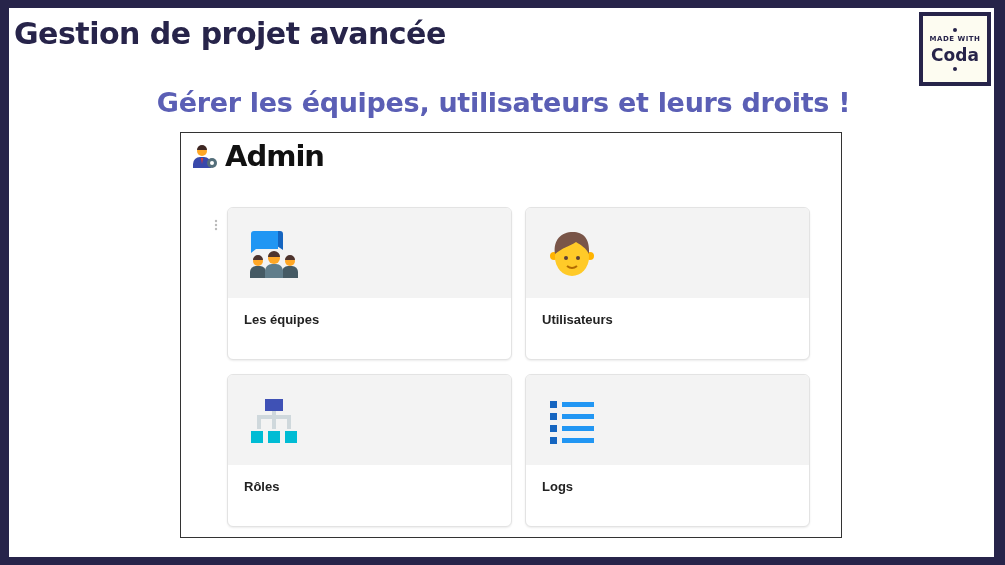  Describe the element at coordinates (667, 450) in the screenshot. I see `card-link: Logs` at that location.